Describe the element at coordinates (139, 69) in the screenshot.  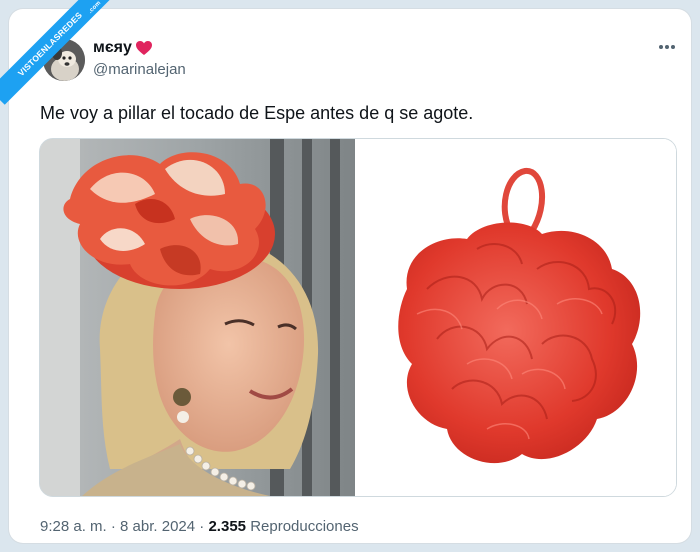
I see `user-handle: @marinalejan` at that location.